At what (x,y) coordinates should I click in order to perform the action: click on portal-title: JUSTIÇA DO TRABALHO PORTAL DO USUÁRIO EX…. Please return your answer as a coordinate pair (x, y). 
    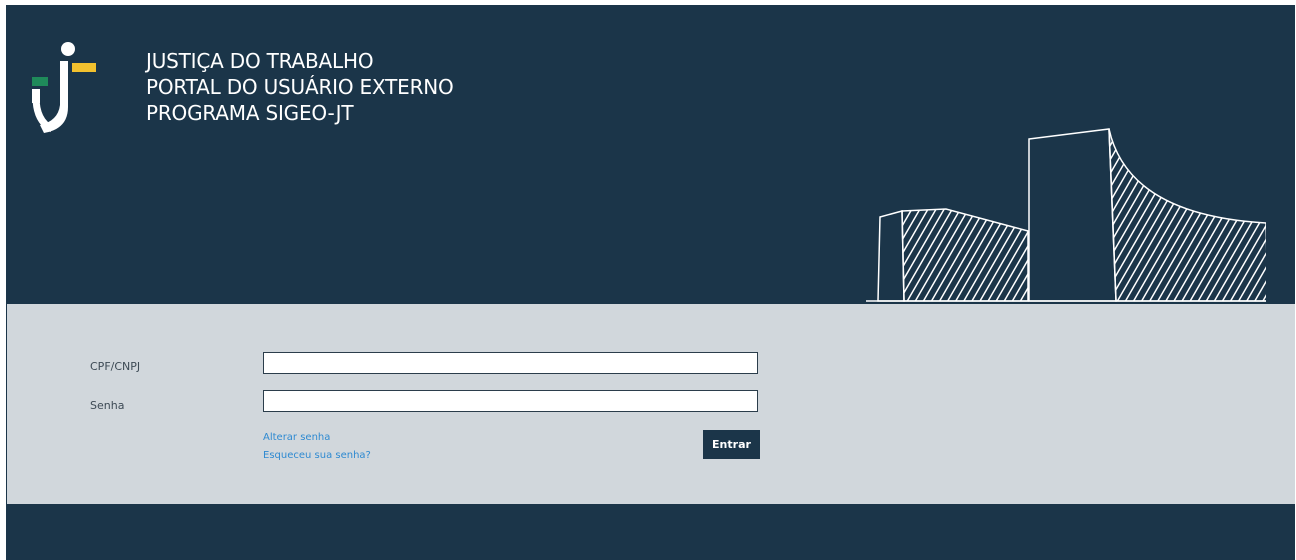
    Looking at the image, I should click on (300, 87).